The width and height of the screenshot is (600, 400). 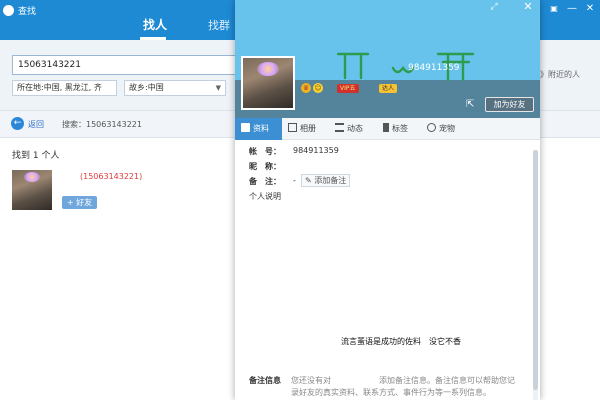 I want to click on tab-profile: 资料, so click(x=258, y=129).